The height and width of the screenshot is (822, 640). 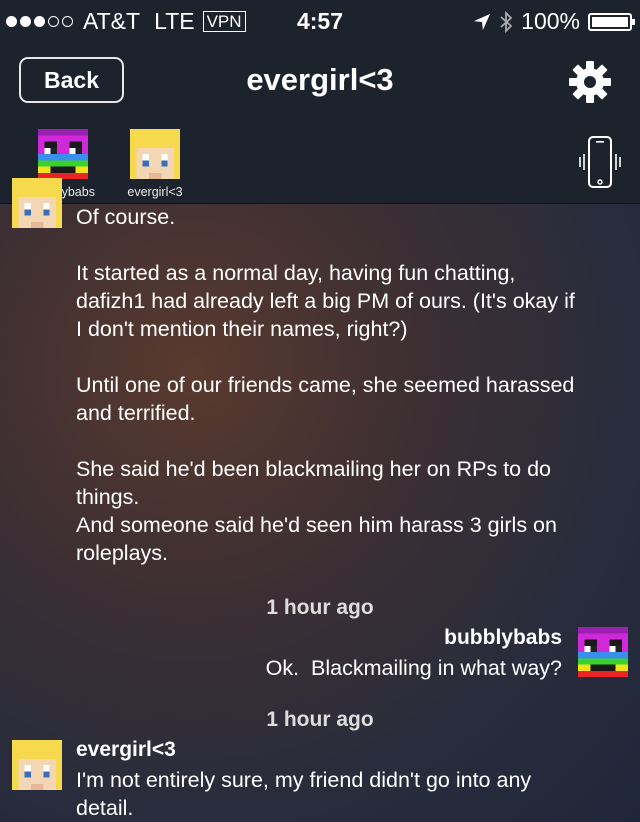 I want to click on location-arrow-icon, so click(x=482, y=21).